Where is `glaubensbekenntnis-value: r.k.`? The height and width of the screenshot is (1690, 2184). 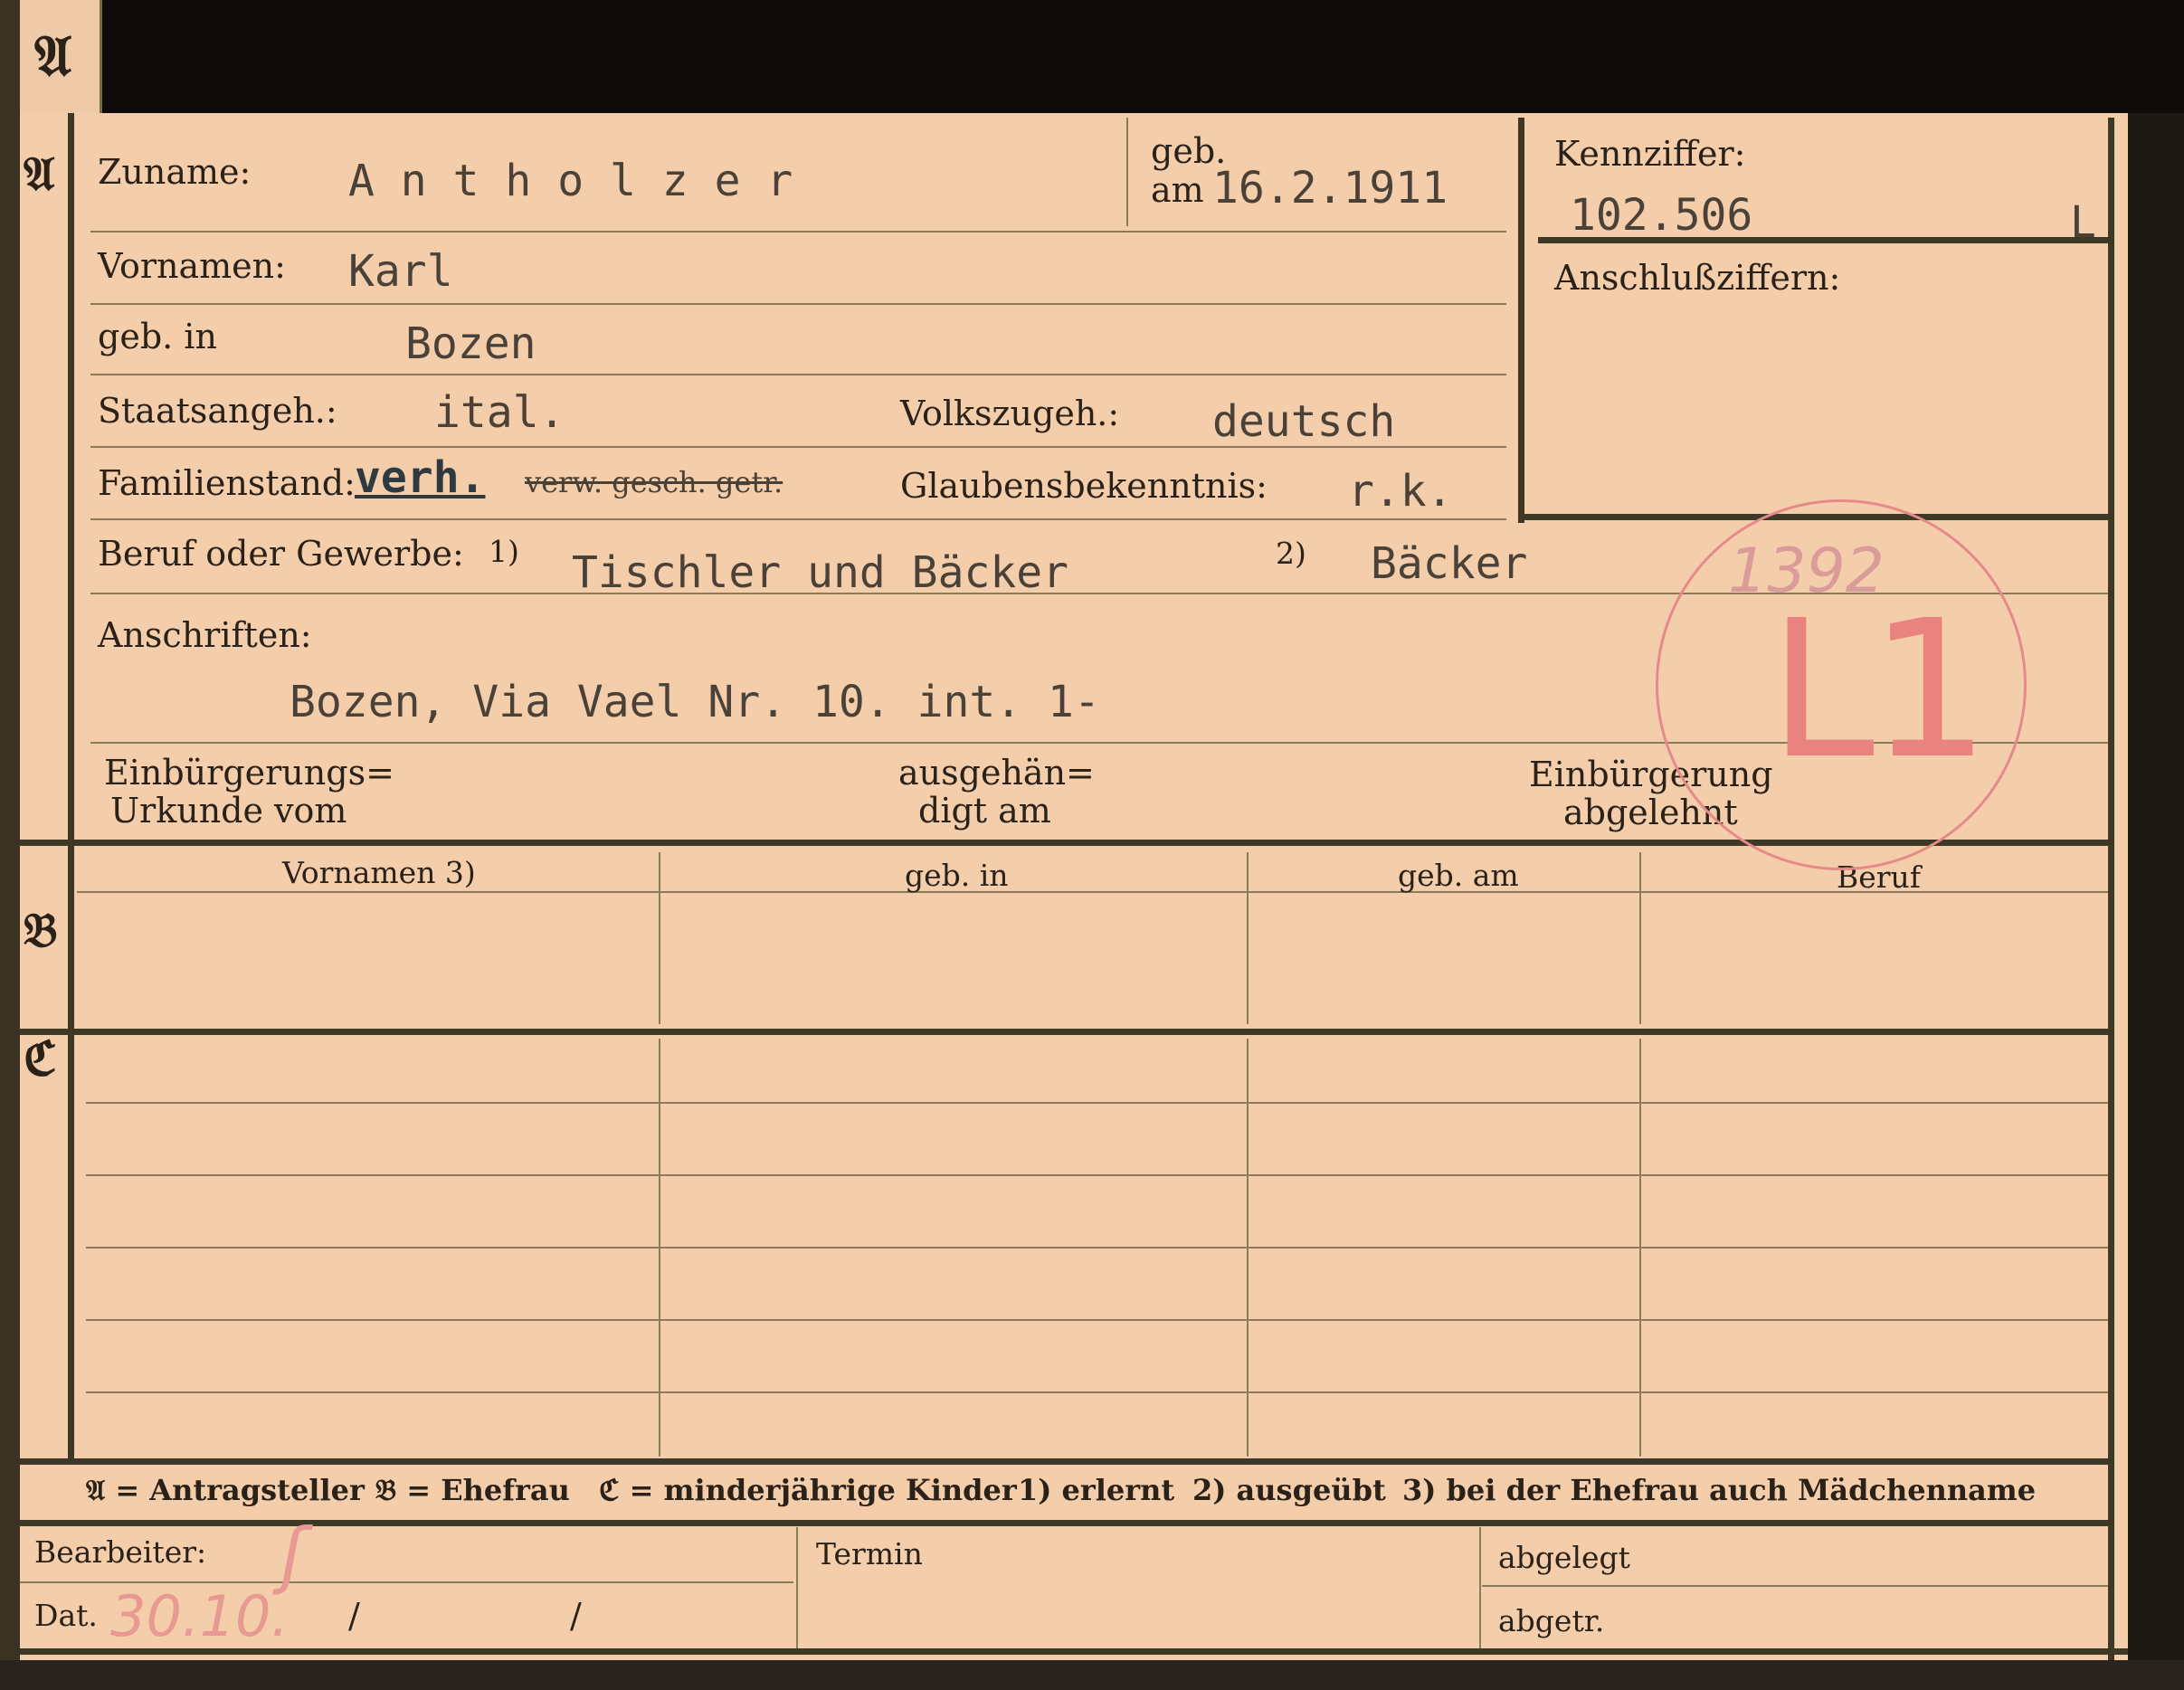 glaubensbekenntnis-value: r.k. is located at coordinates (1401, 491).